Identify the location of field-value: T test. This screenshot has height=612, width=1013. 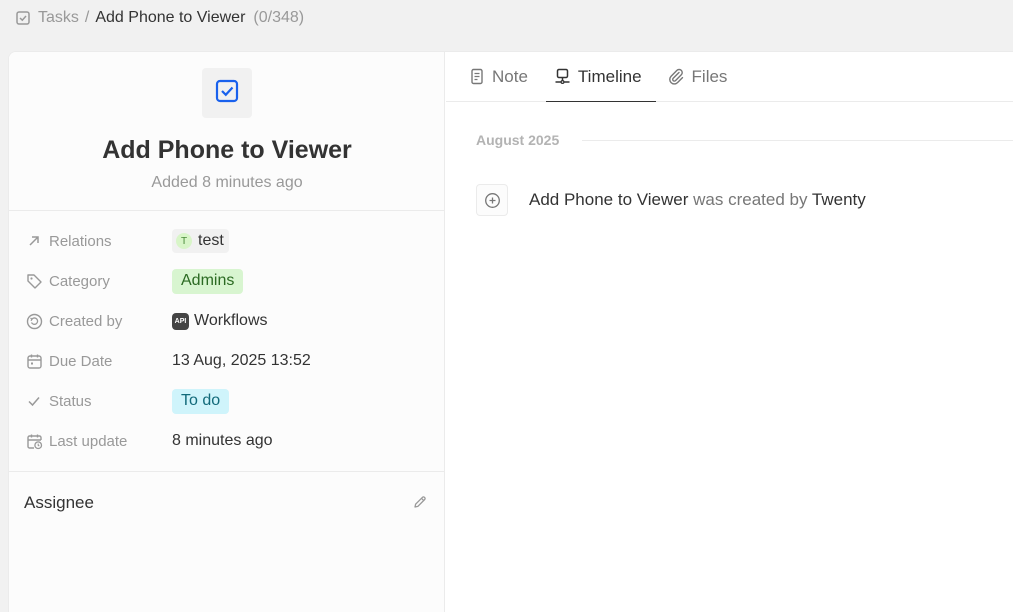
(200, 241).